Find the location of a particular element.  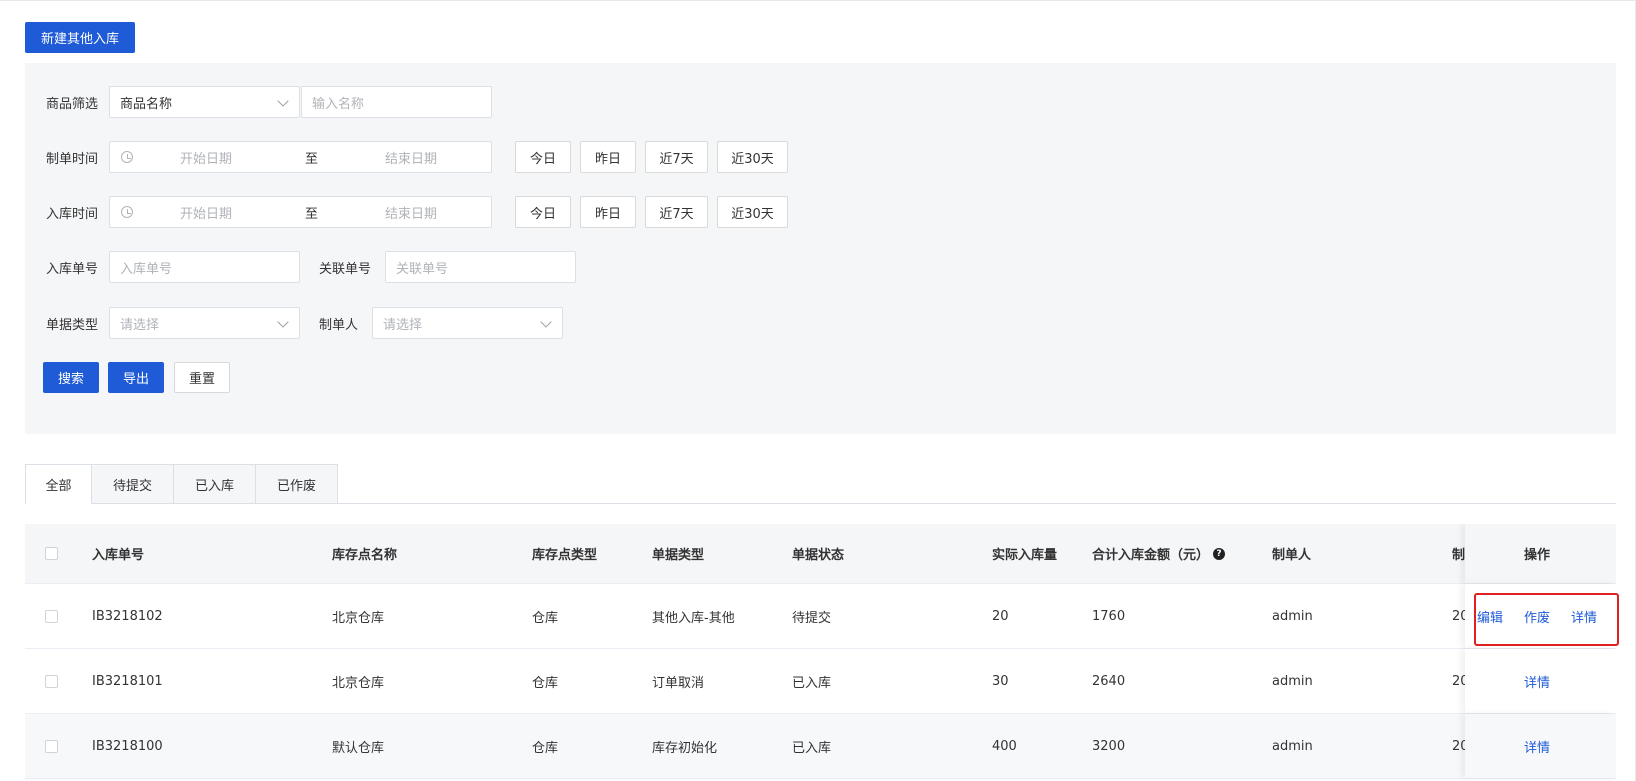

status-tabs: 全部 待提交 已入库 已作废 is located at coordinates (181, 484).